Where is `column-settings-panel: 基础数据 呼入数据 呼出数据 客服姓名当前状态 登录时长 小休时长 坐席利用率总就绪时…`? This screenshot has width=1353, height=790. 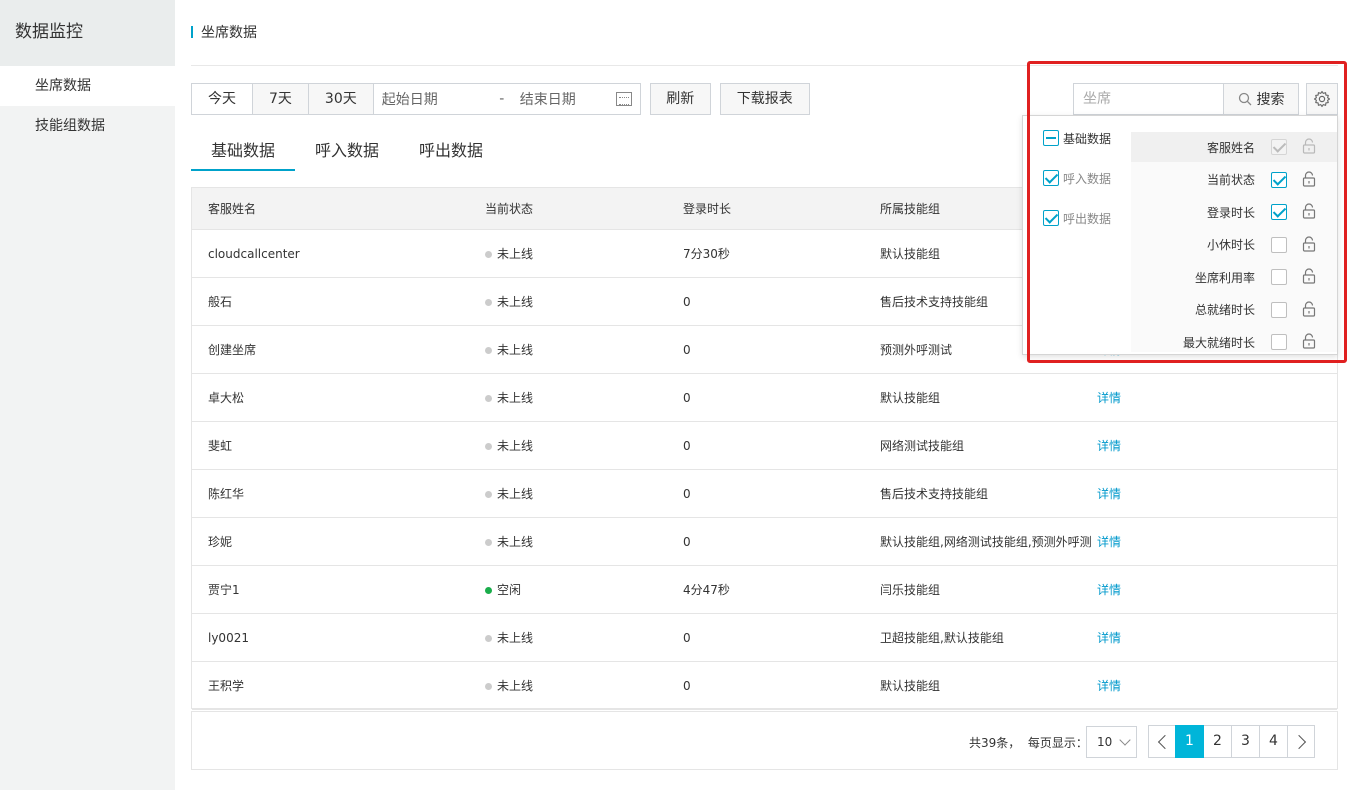 column-settings-panel: 基础数据 呼入数据 呼出数据 客服姓名当前状态 登录时长 小休时长 坐席利用率总就绪时… is located at coordinates (1180, 235).